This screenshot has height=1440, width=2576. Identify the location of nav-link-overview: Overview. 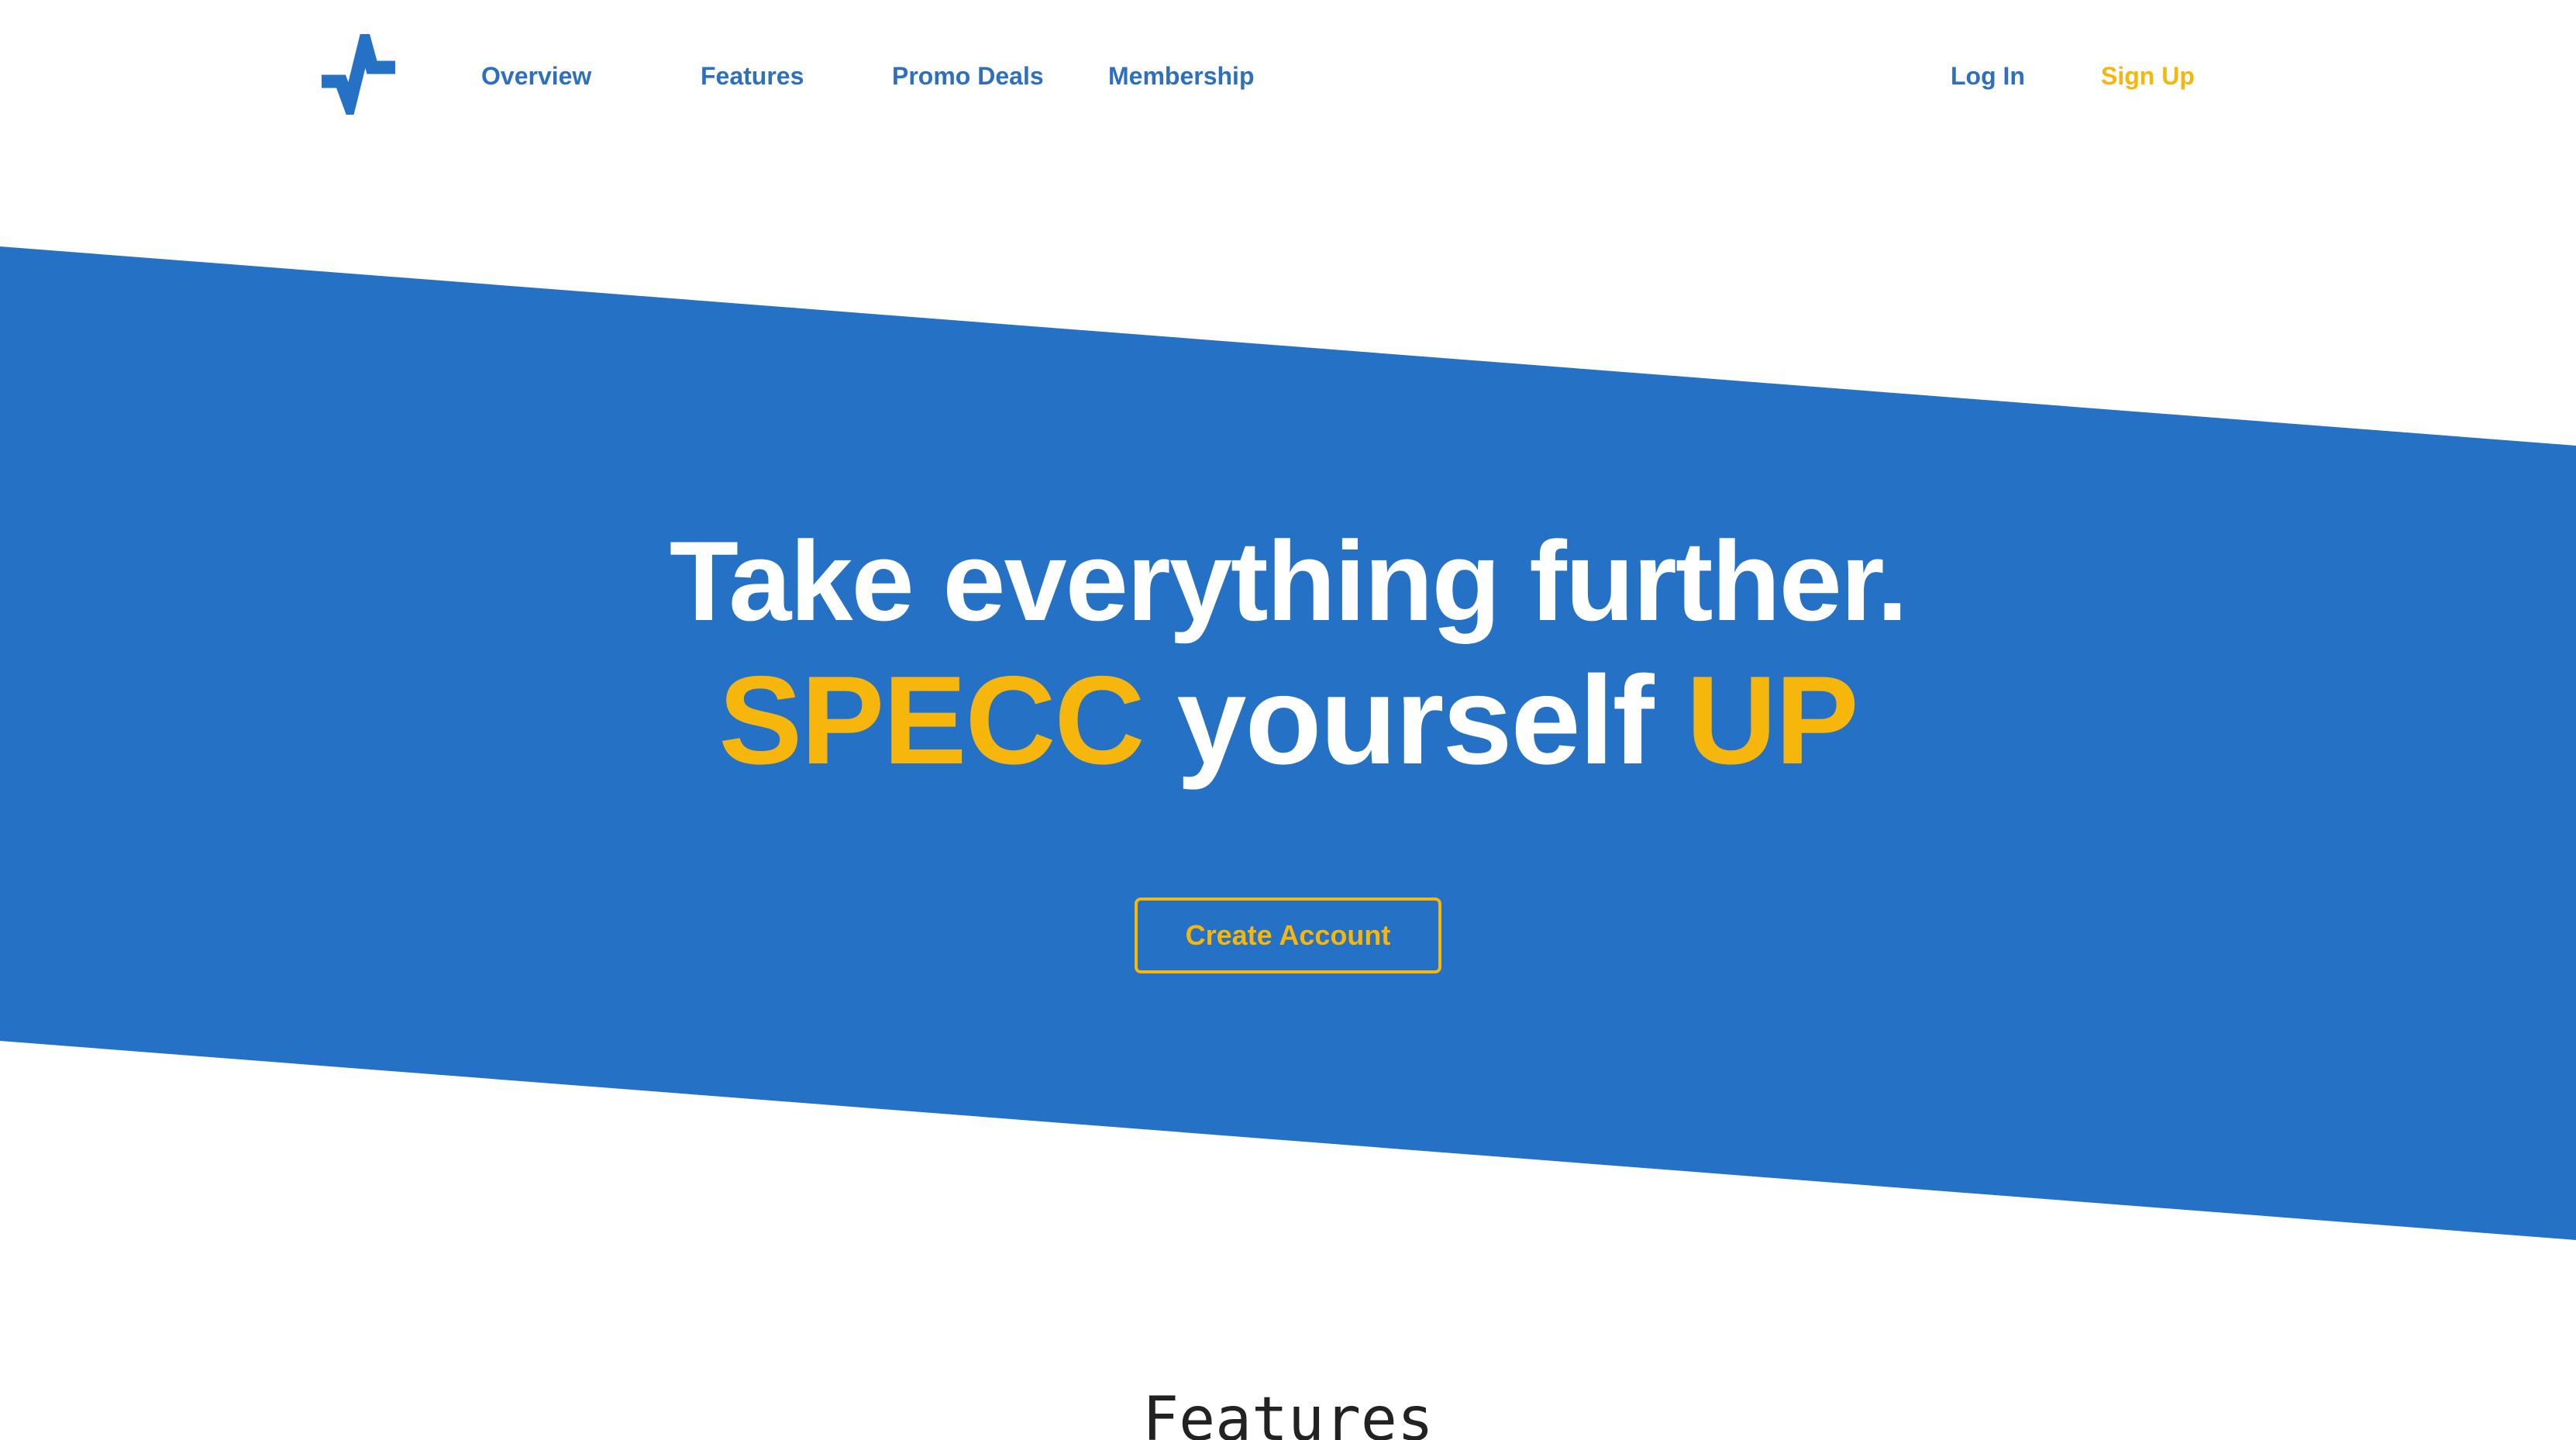
(536, 76).